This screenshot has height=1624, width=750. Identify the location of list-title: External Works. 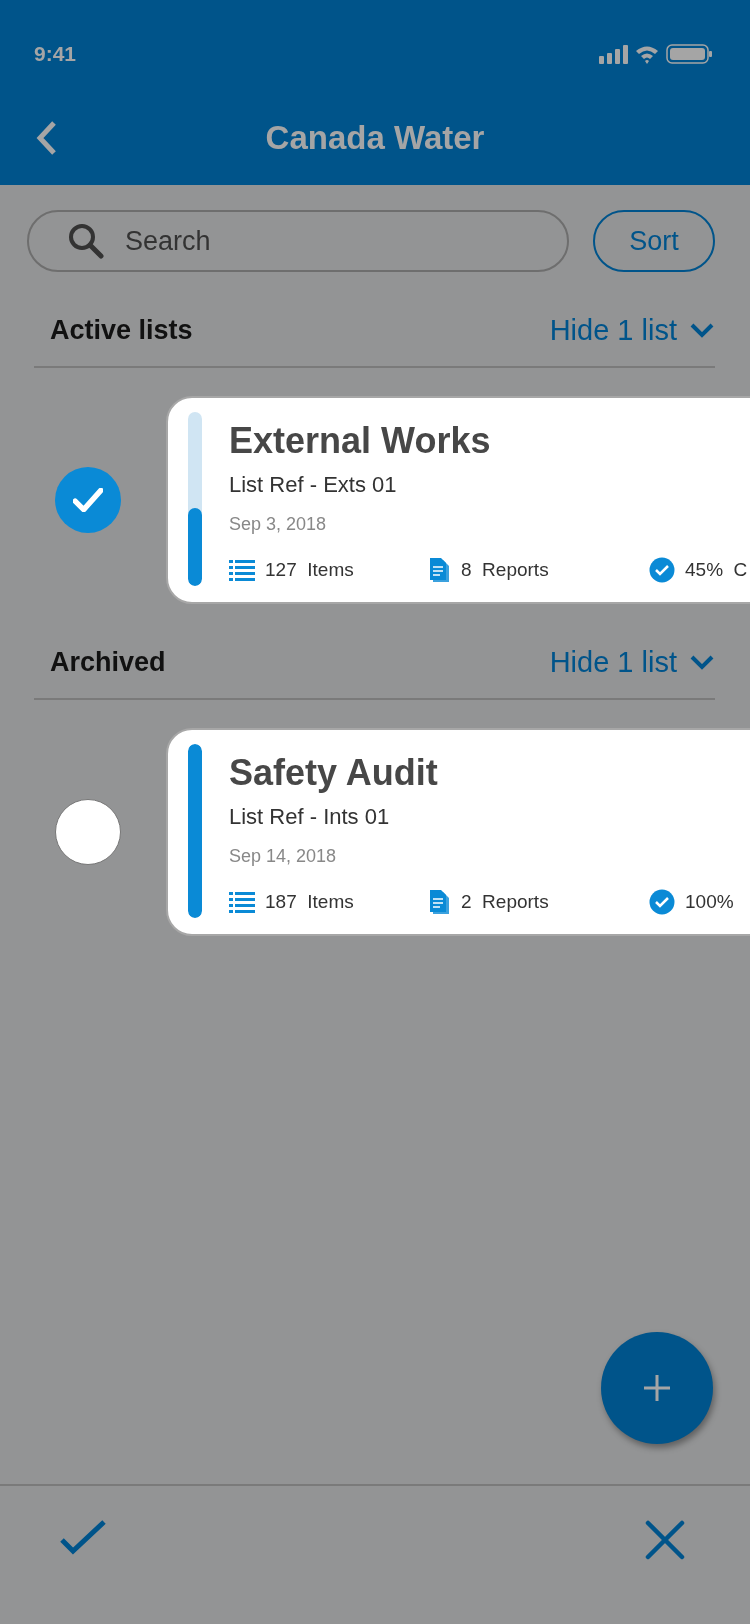
(360, 441).